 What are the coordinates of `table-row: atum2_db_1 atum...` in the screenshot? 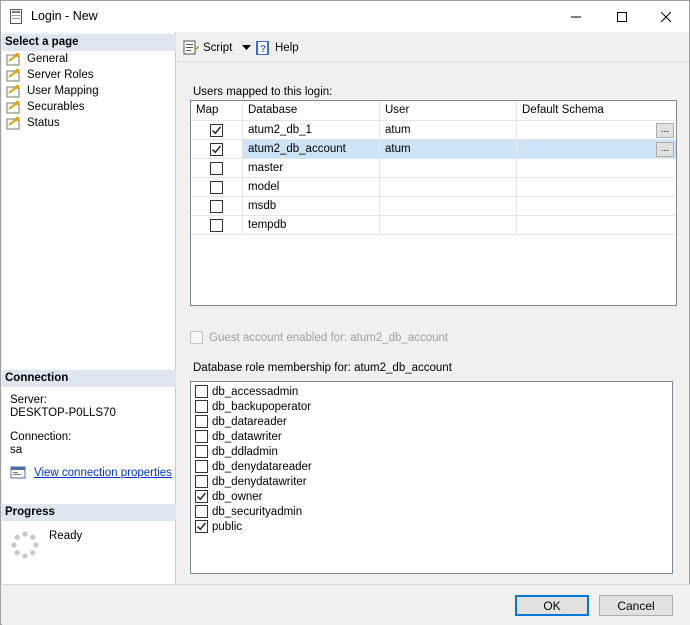 It's located at (433, 130).